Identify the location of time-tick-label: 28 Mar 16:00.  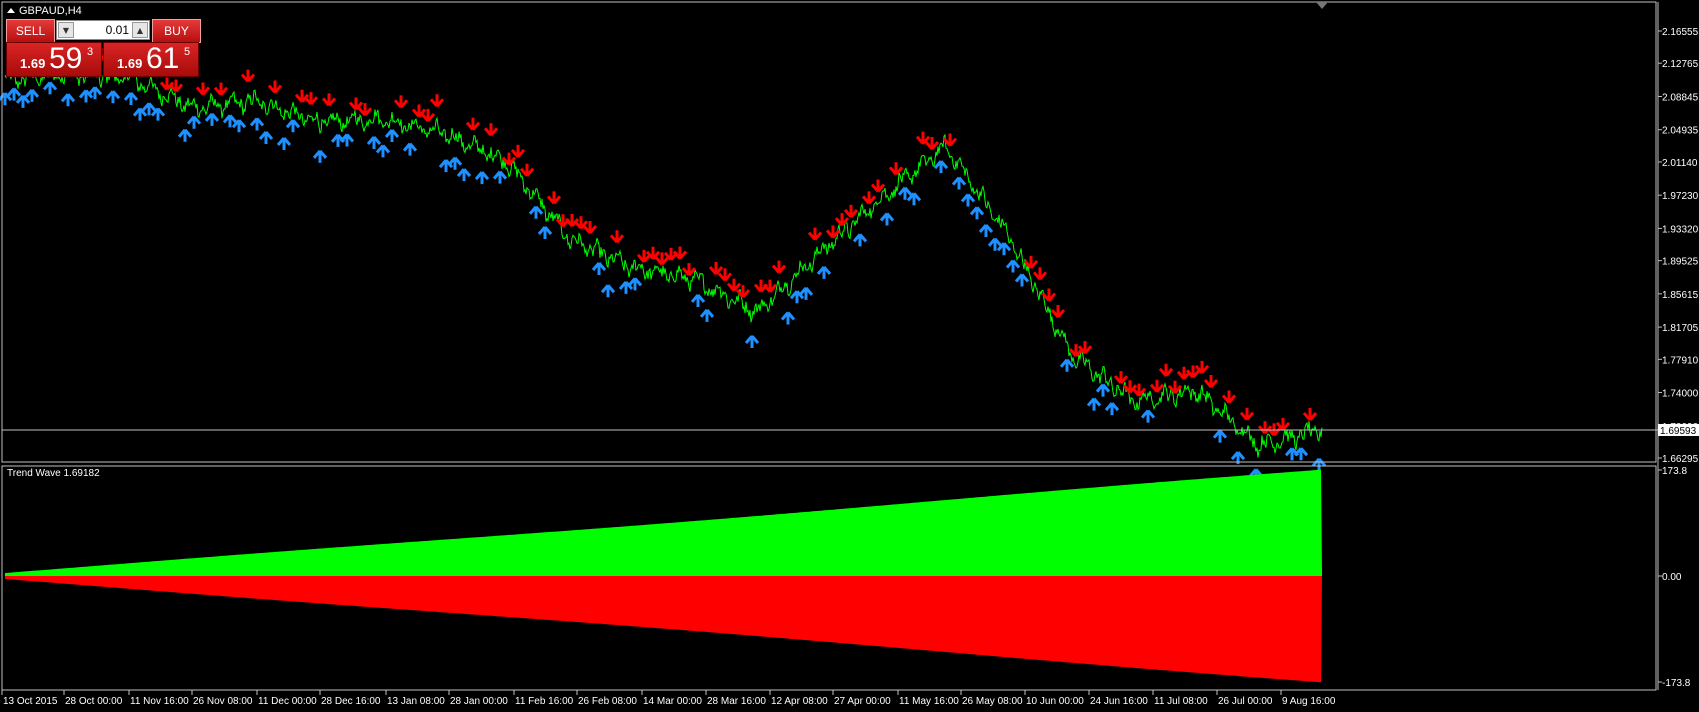
(736, 701).